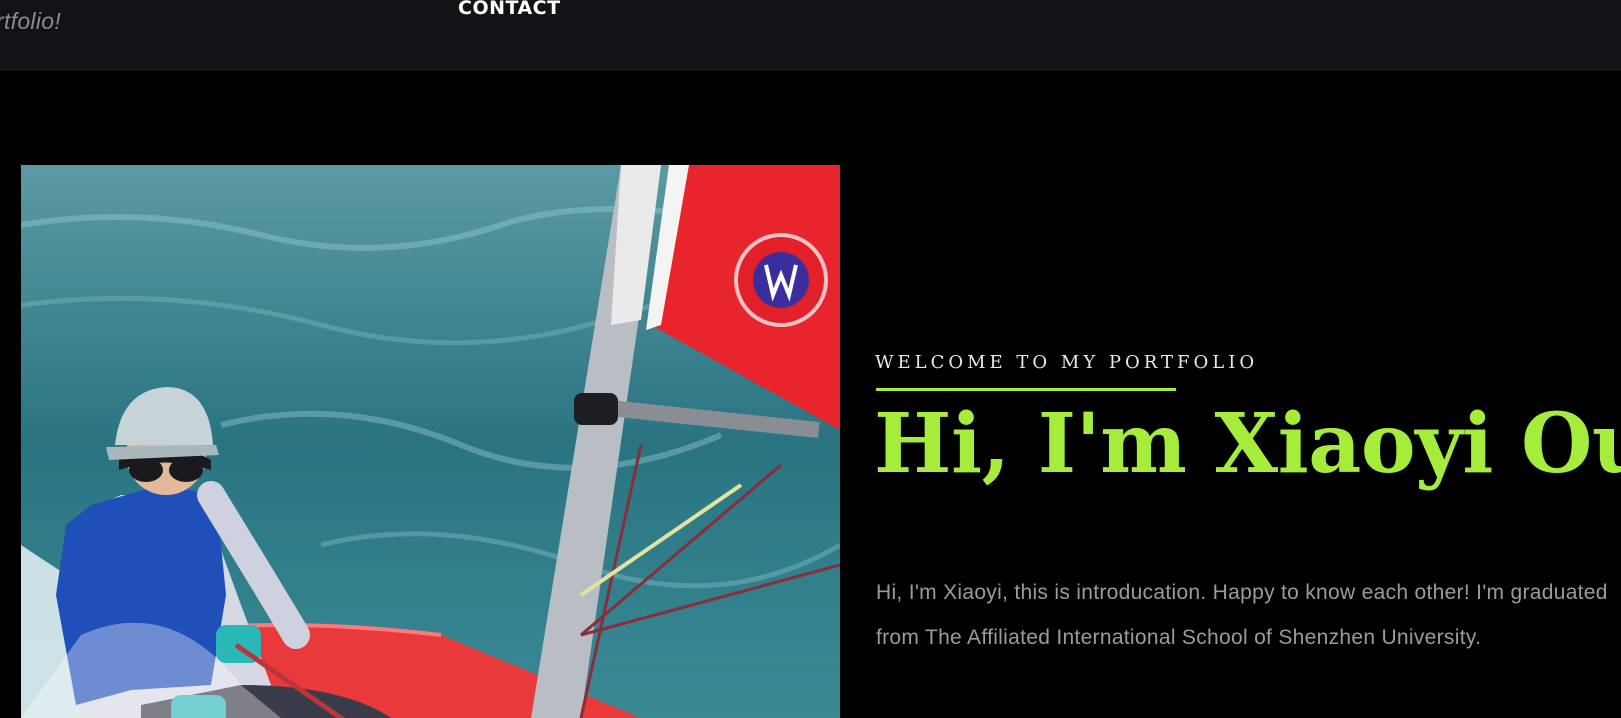 This screenshot has width=1621, height=718. What do you see at coordinates (30, 21) in the screenshot?
I see `site-brand-text: rtfolio!` at bounding box center [30, 21].